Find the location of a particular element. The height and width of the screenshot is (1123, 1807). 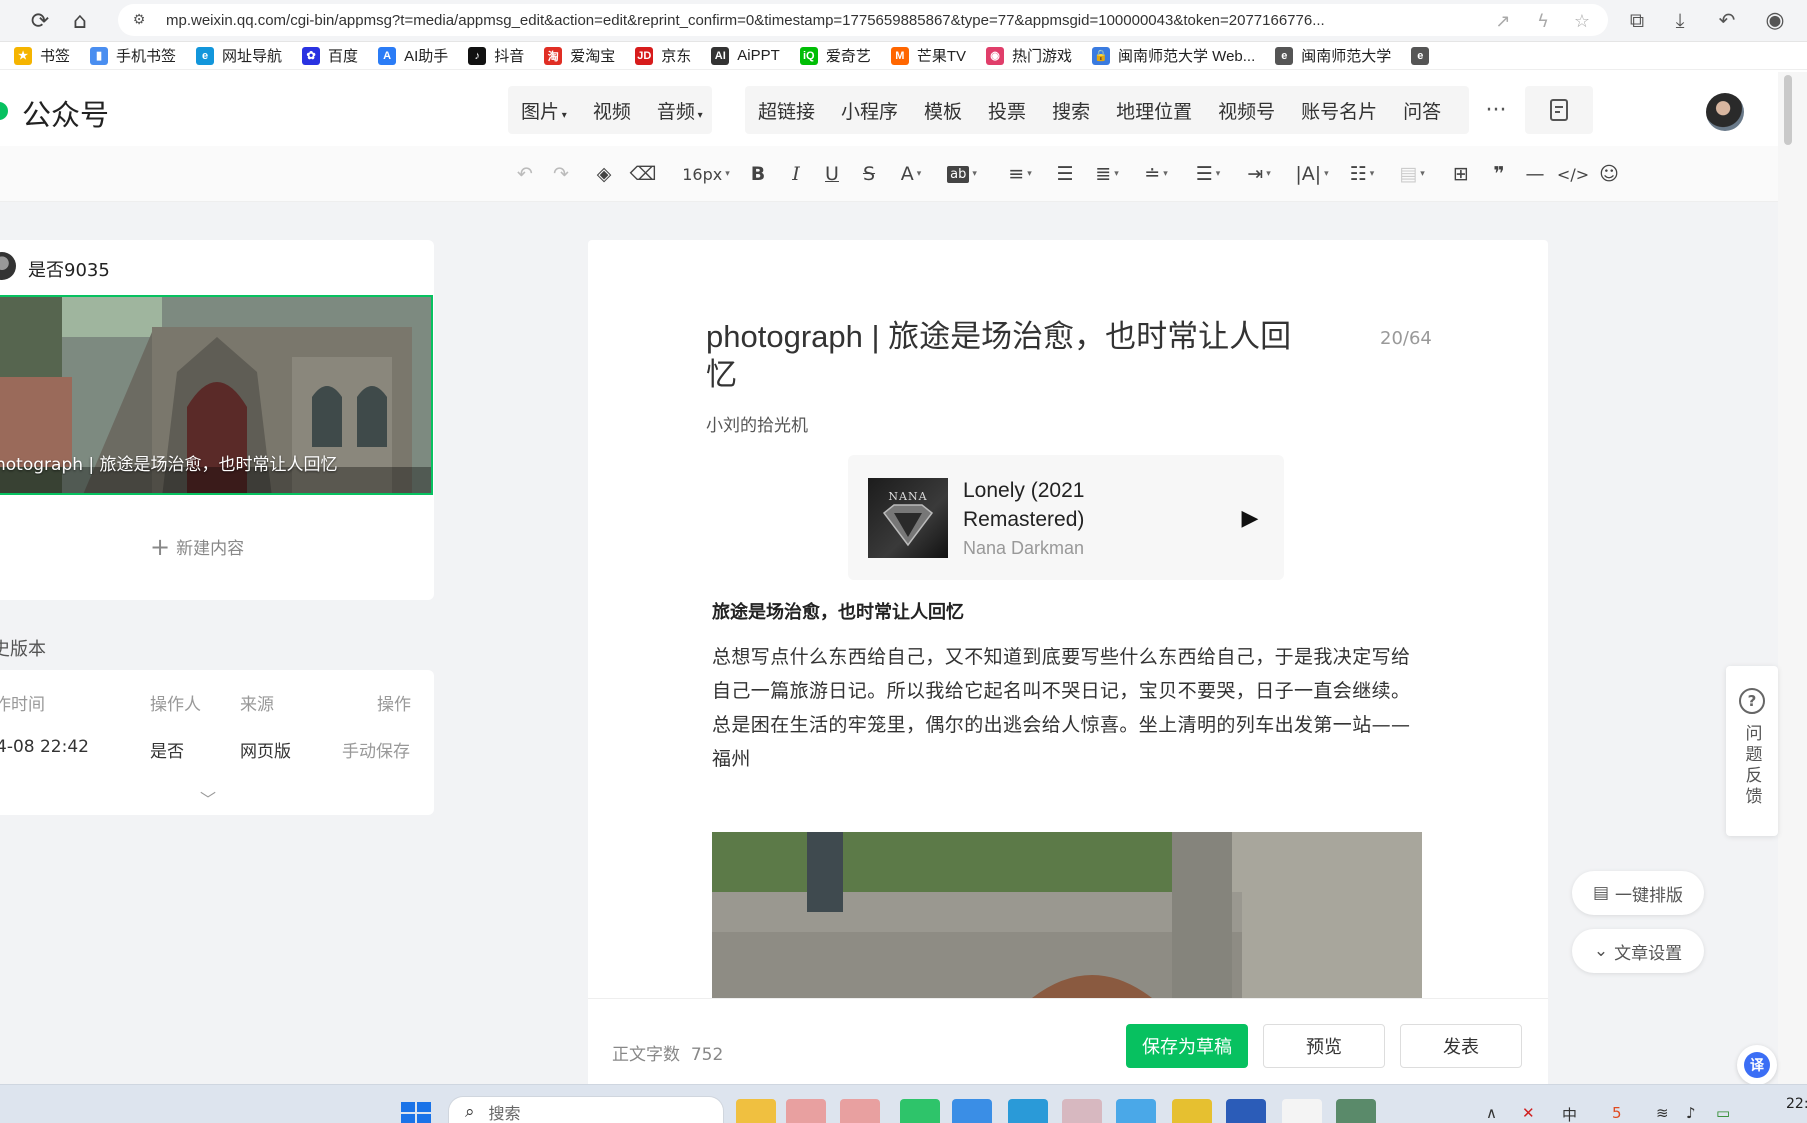

align-icon: ≡ ▾ is located at coordinates (1020, 174).